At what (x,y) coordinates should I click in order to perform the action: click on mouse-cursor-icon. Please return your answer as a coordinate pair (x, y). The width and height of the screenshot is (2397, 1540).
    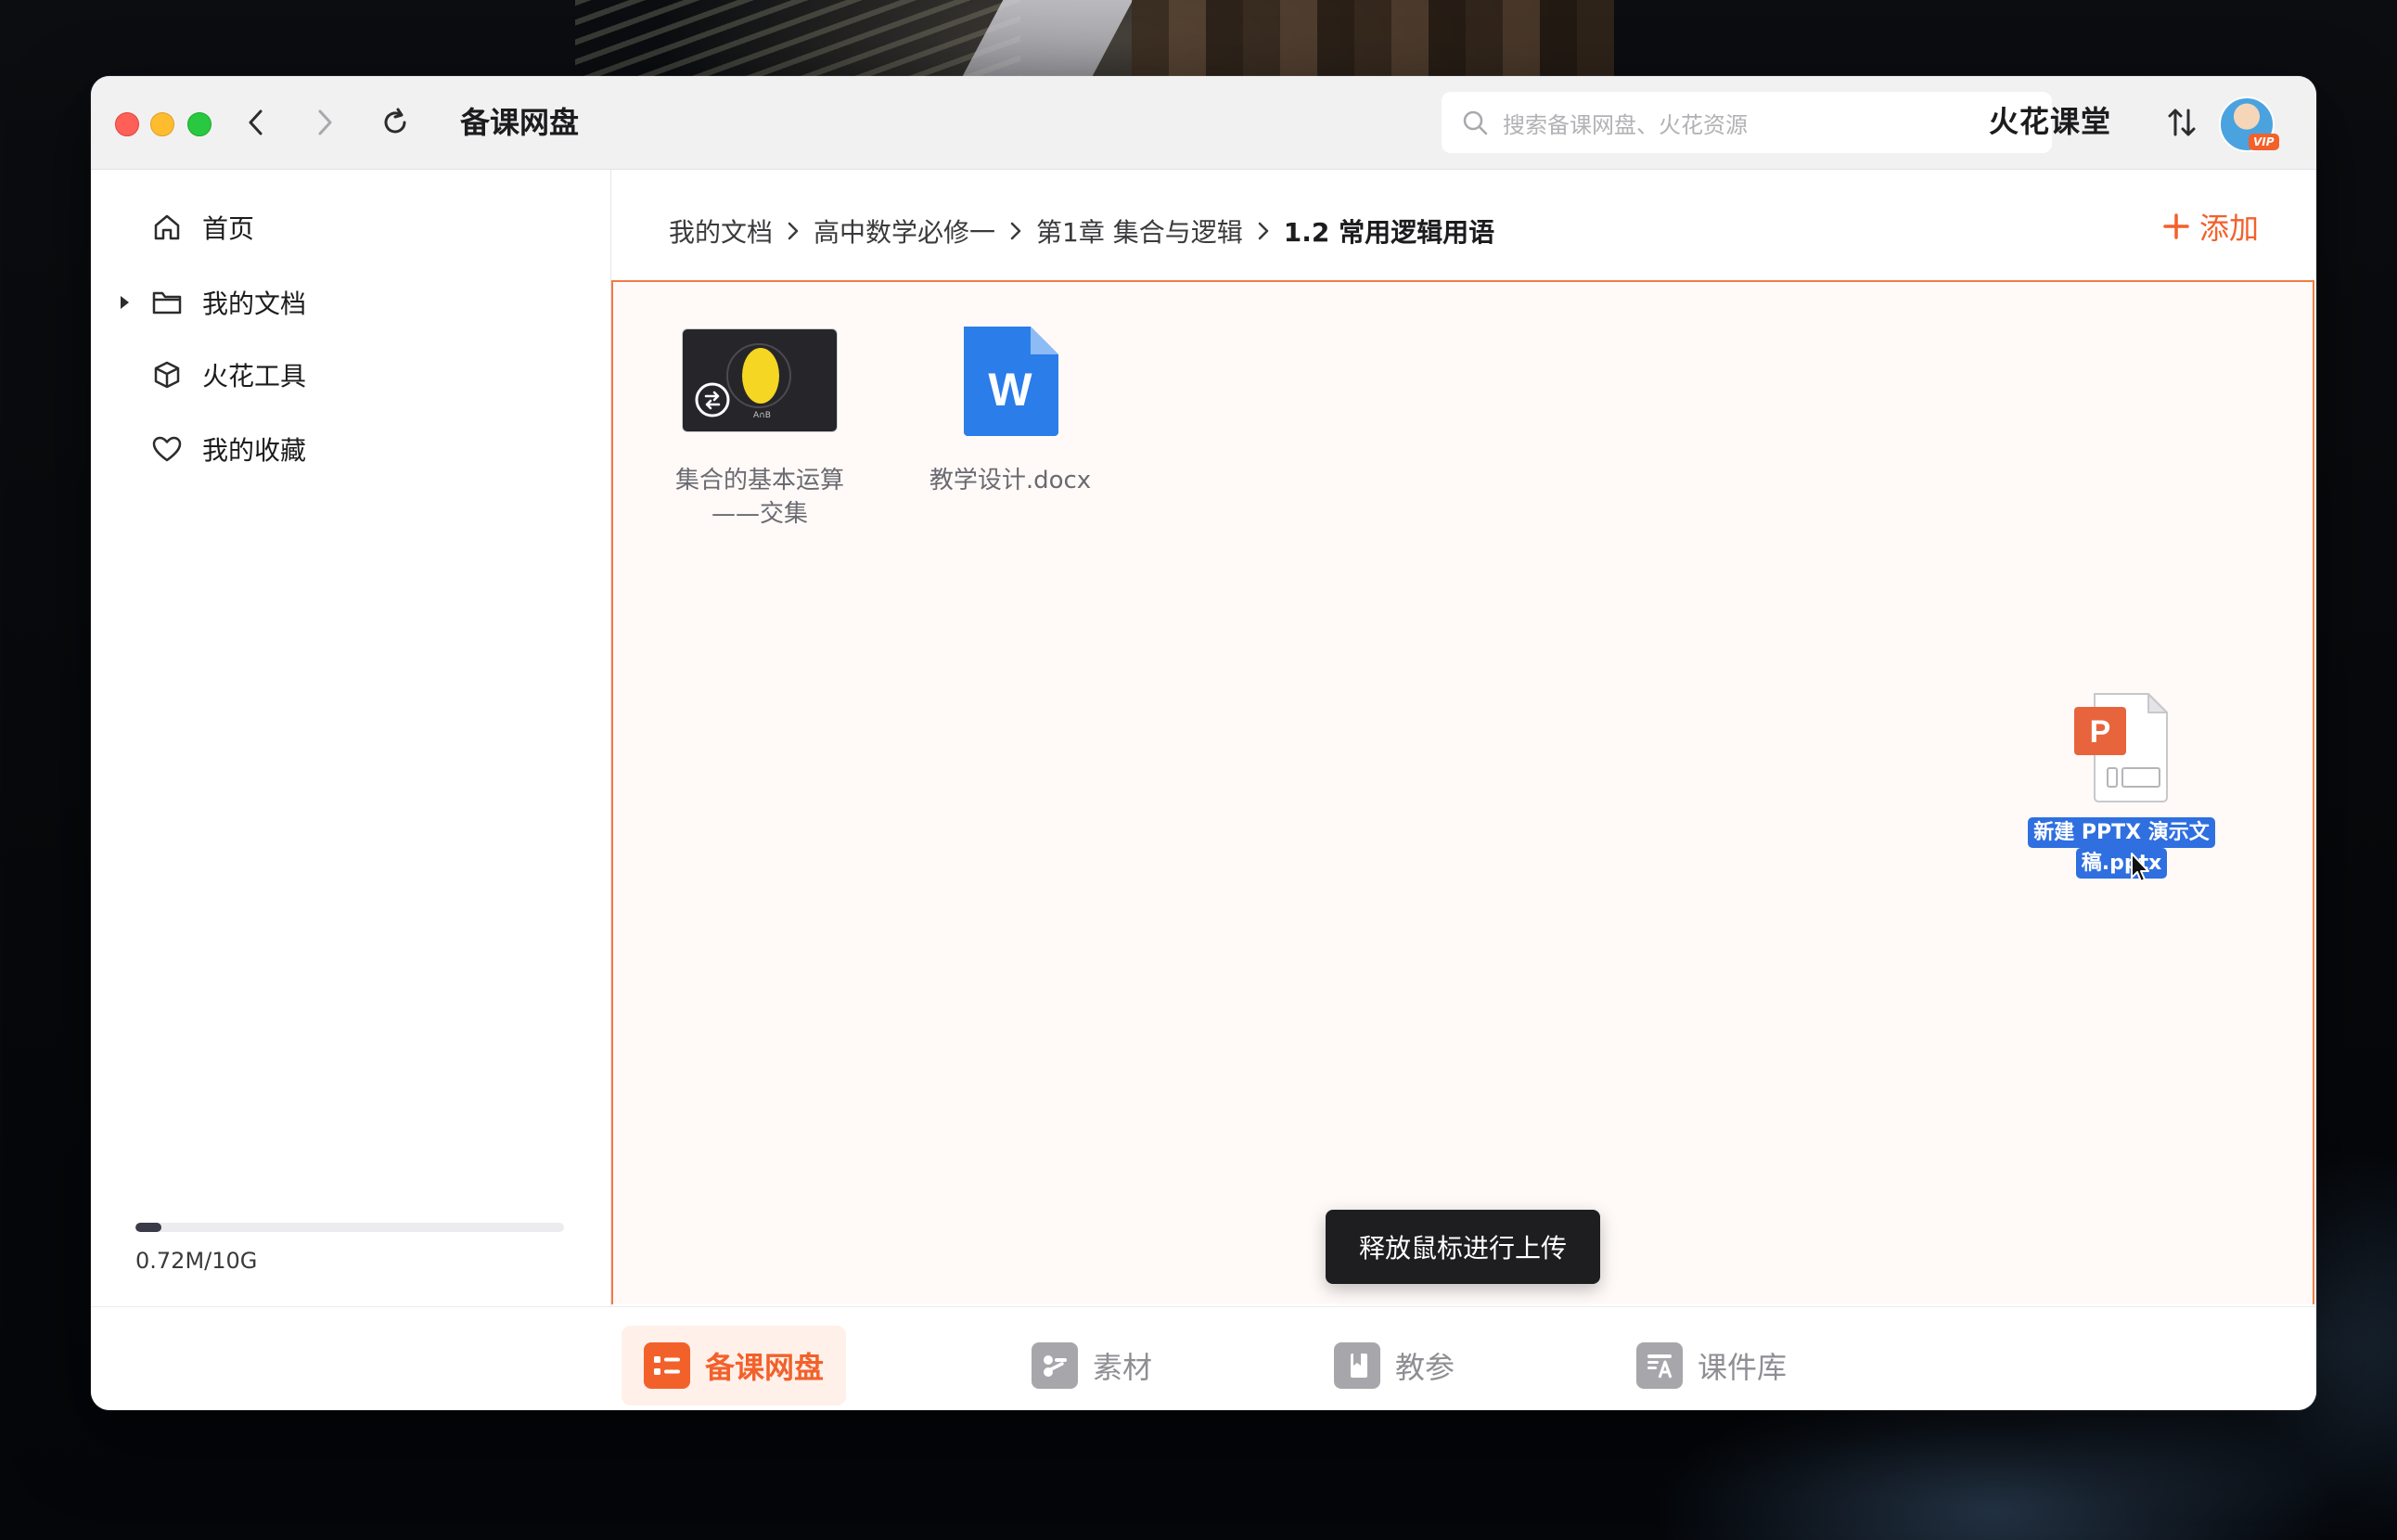
    Looking at the image, I should click on (2140, 867).